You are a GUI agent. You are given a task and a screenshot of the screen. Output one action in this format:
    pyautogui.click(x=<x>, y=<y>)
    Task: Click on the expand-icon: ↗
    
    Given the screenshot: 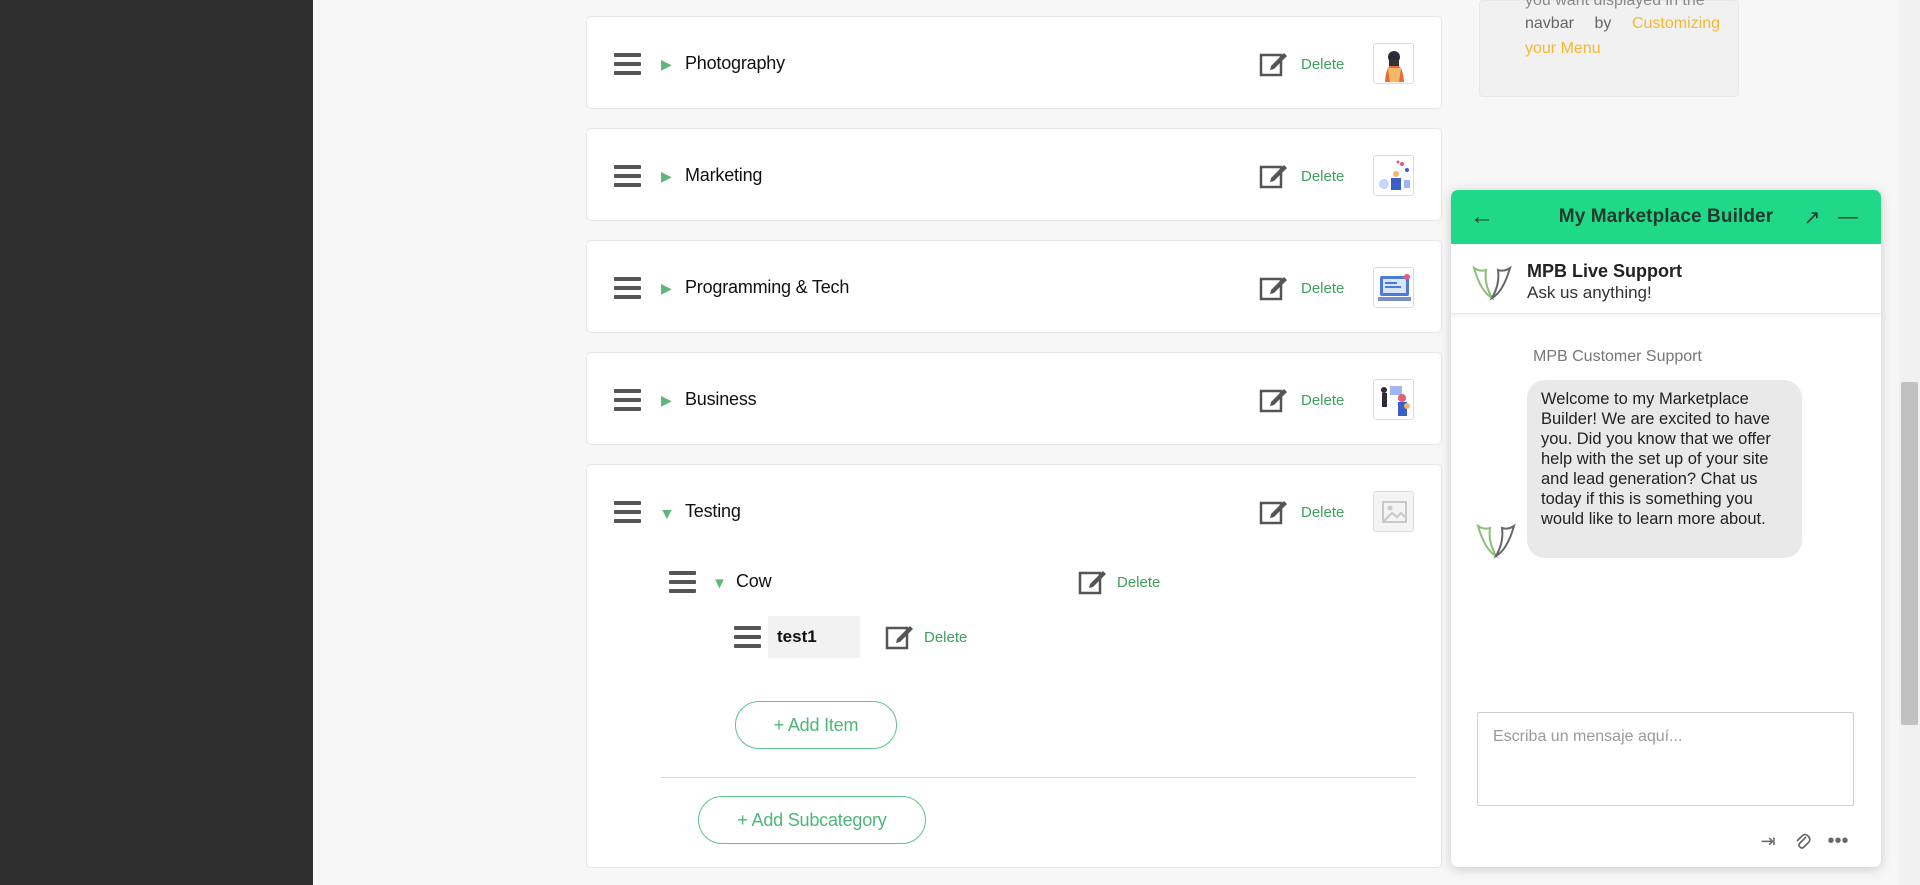 What is the action you would take?
    pyautogui.click(x=1812, y=217)
    